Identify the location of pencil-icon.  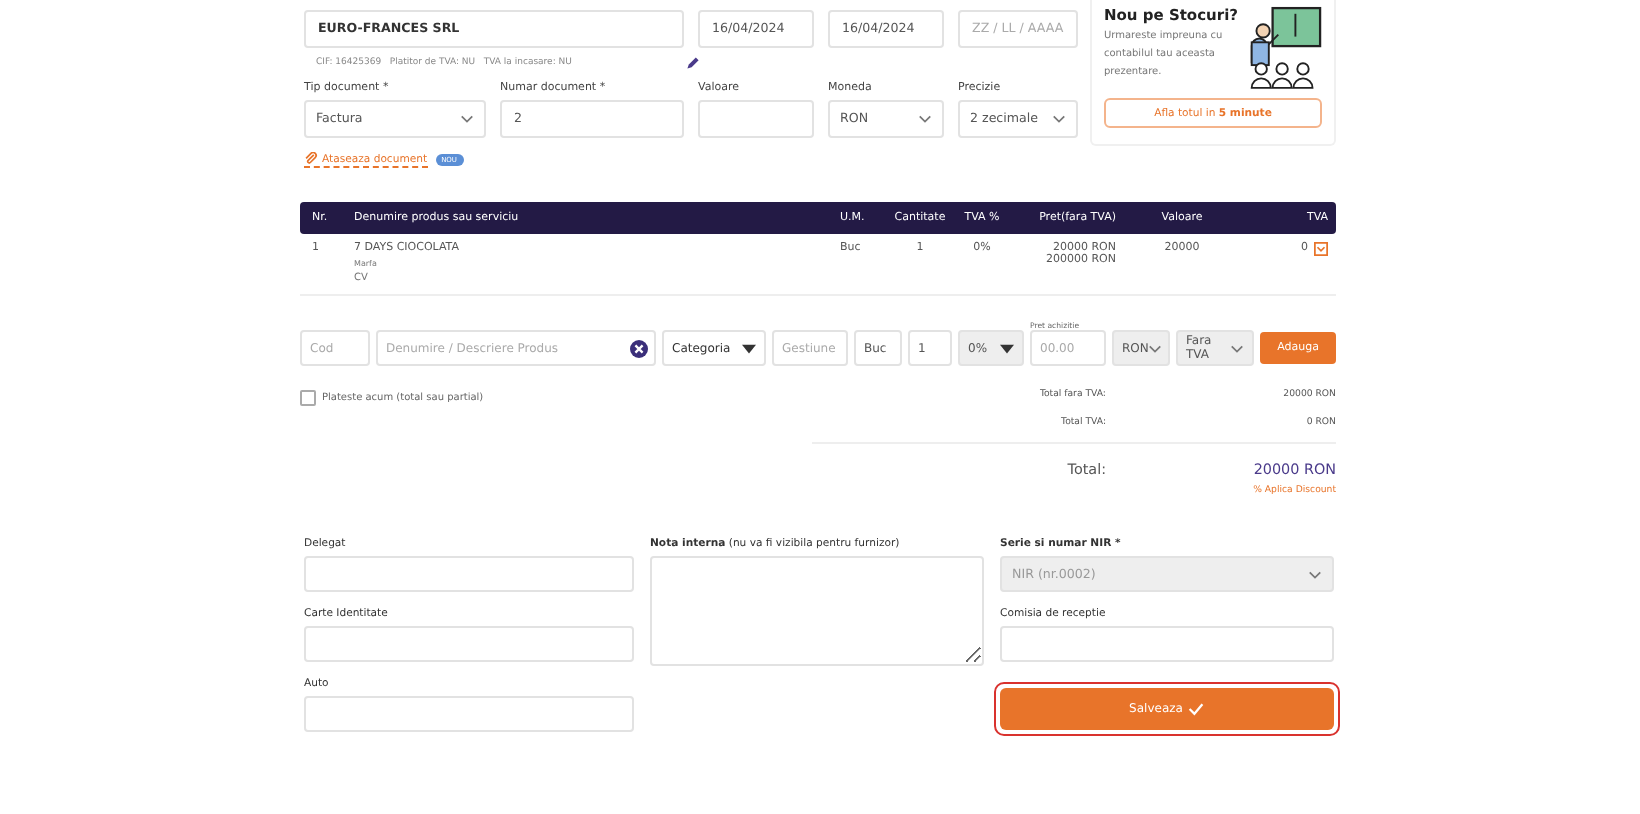
(693, 62).